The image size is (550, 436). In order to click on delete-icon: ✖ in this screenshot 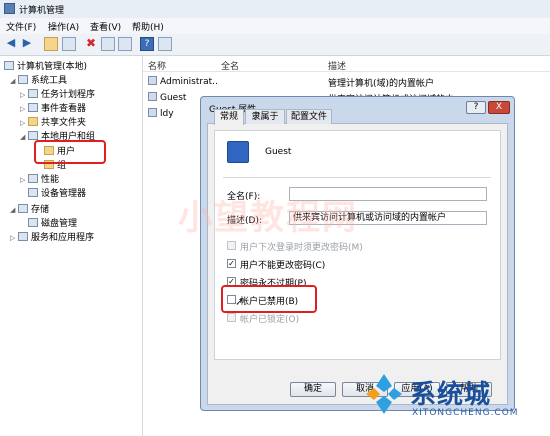, I will do `click(91, 44)`.